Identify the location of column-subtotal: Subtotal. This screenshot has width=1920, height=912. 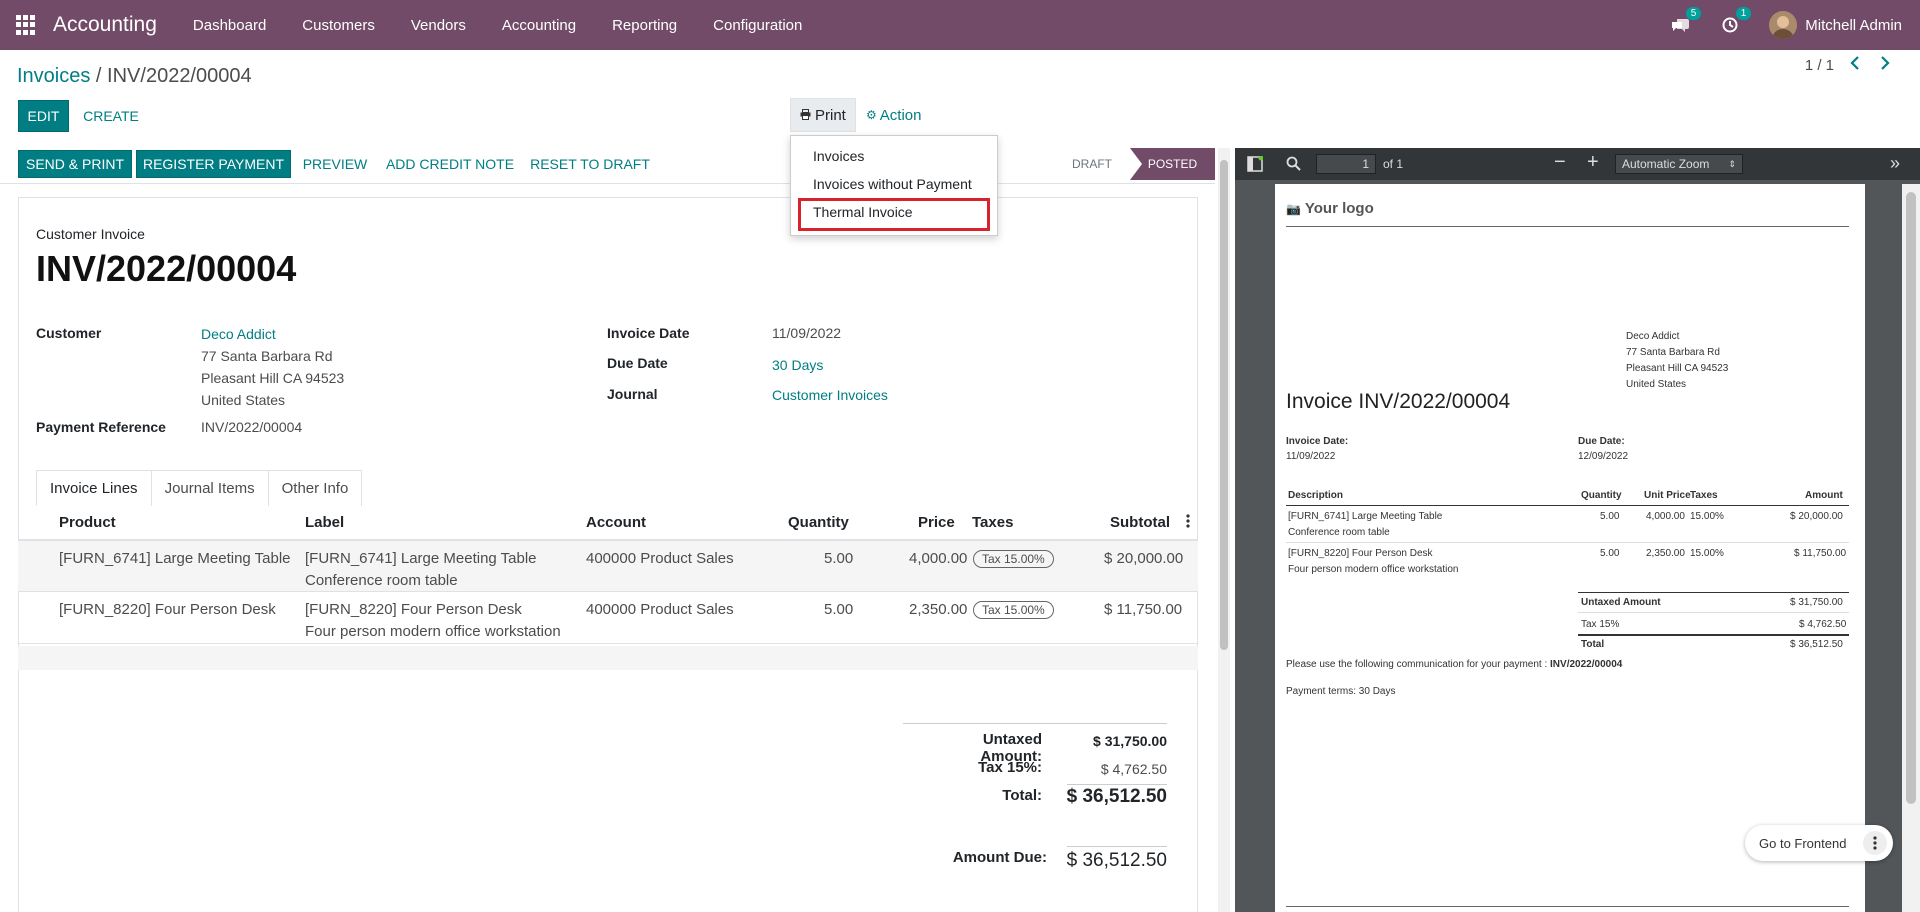
(1140, 522).